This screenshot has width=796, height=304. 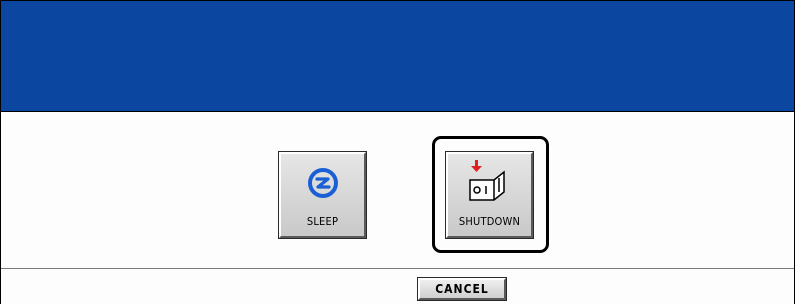 I want to click on shutdown-label: SHUTDOWN, so click(x=489, y=221).